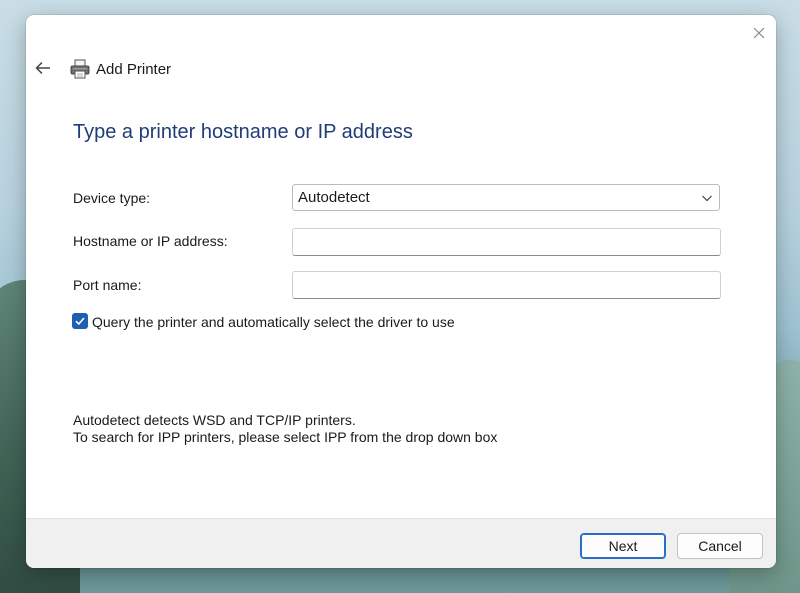 The width and height of the screenshot is (800, 593). What do you see at coordinates (334, 197) in the screenshot?
I see `device-type-value: Autodetect` at bounding box center [334, 197].